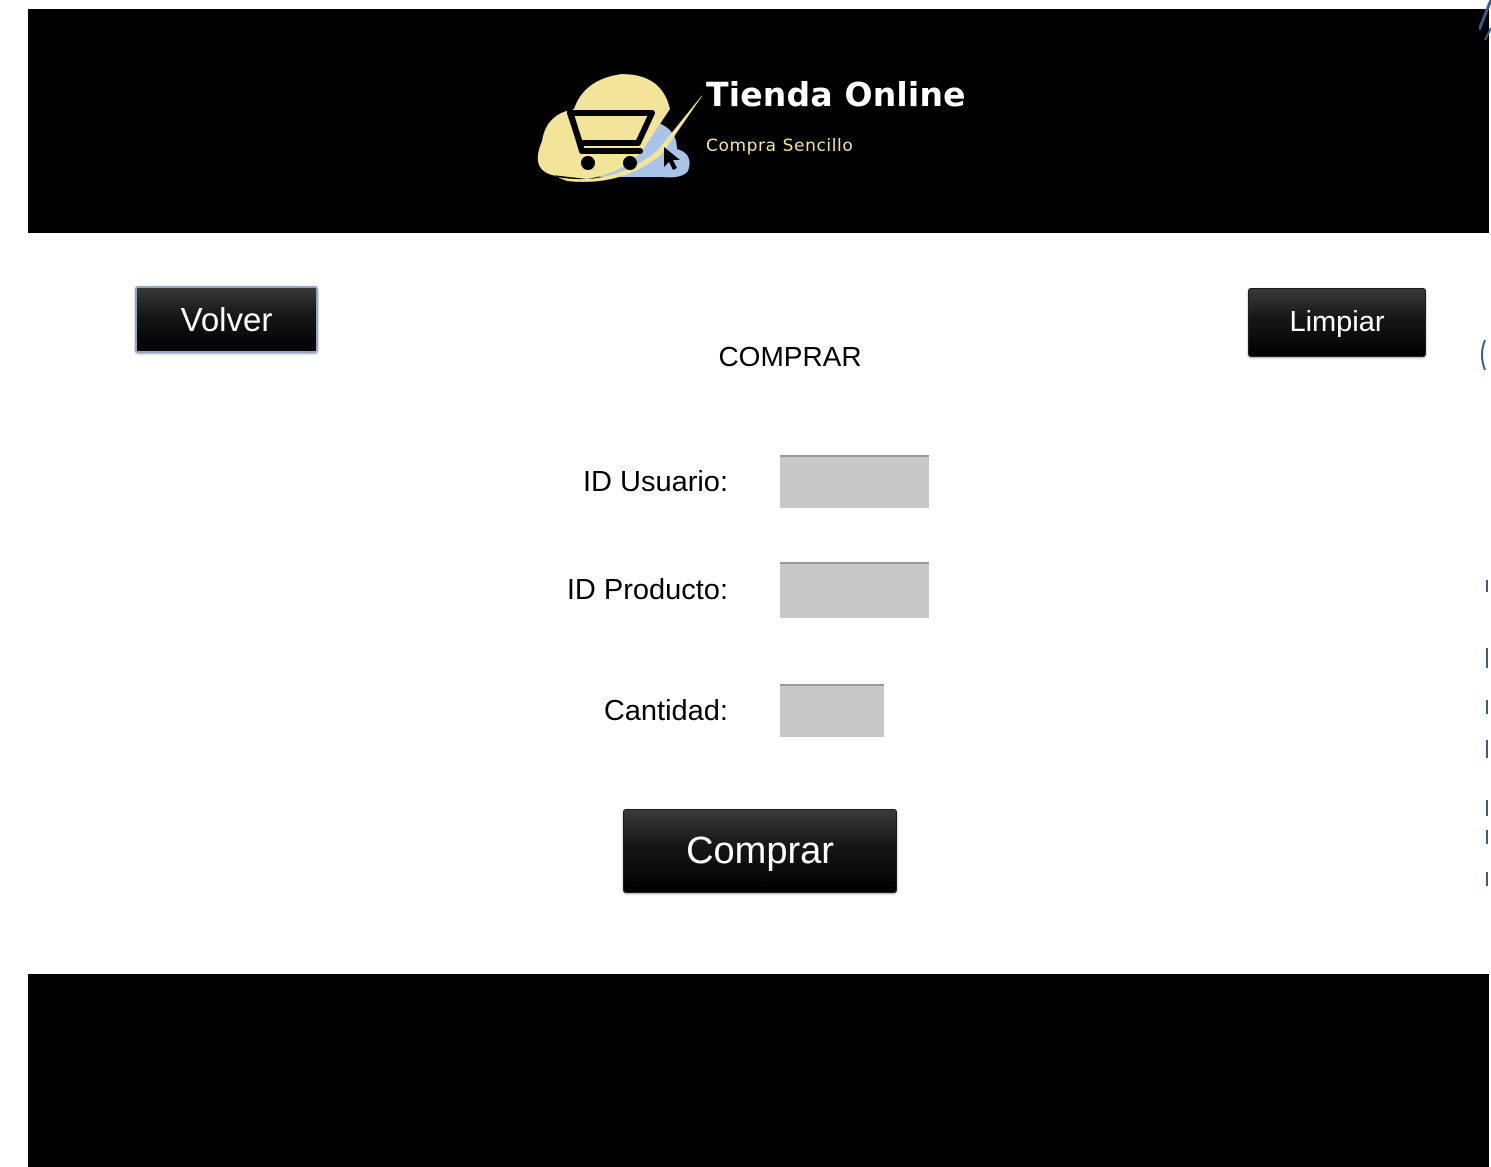  I want to click on user-id-label: ID Usuario:, so click(655, 482).